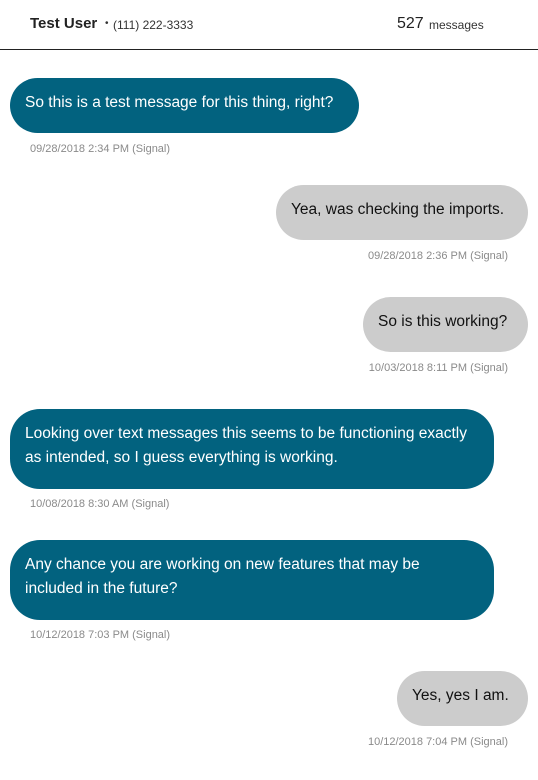  I want to click on contact-name: Test User, so click(64, 23).